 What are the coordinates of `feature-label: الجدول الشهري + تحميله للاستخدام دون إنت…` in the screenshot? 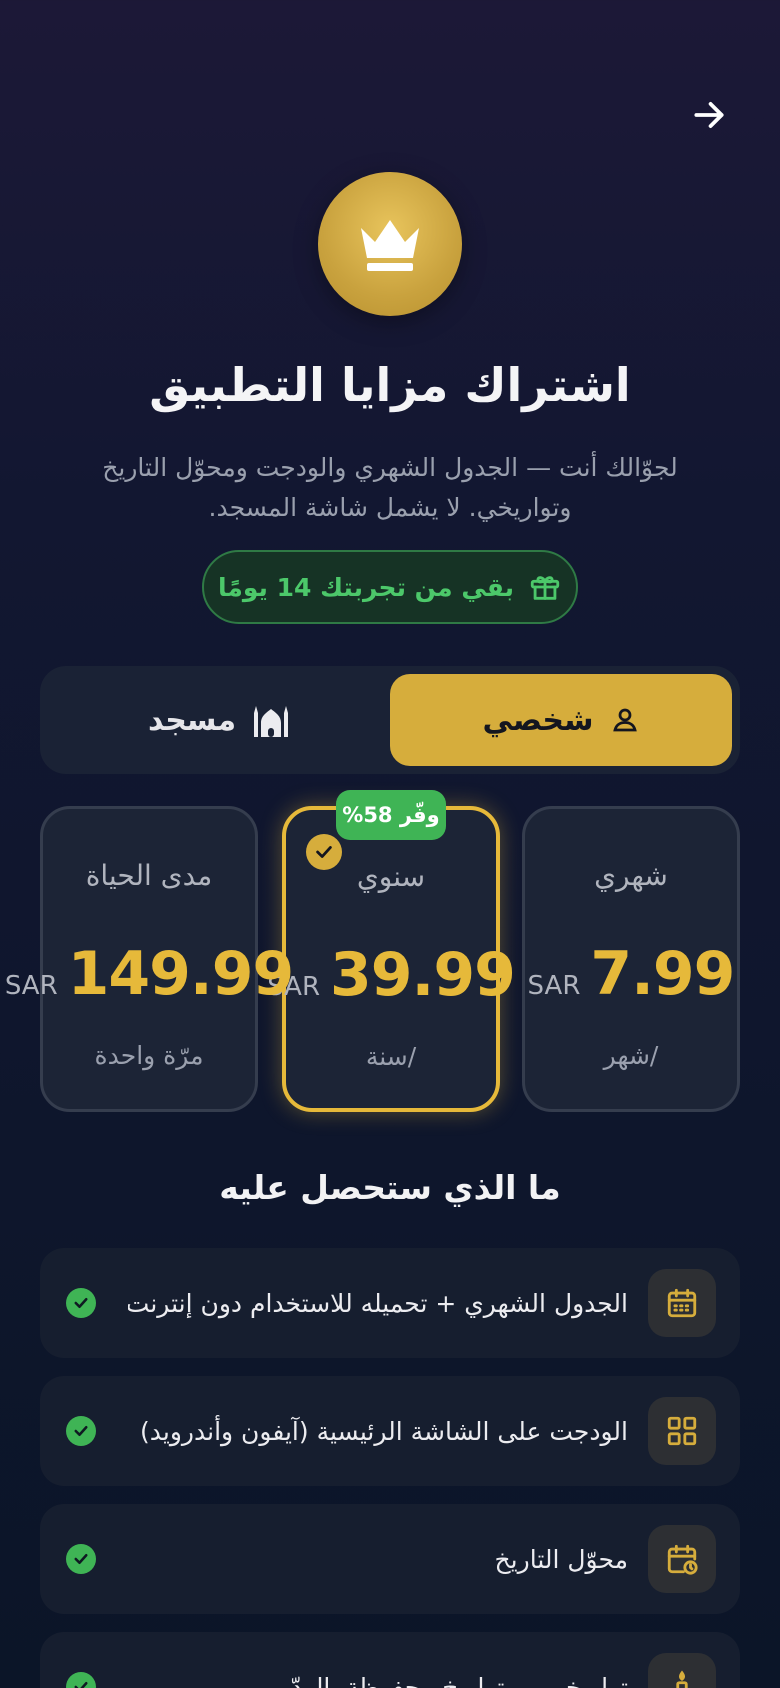 It's located at (378, 1303).